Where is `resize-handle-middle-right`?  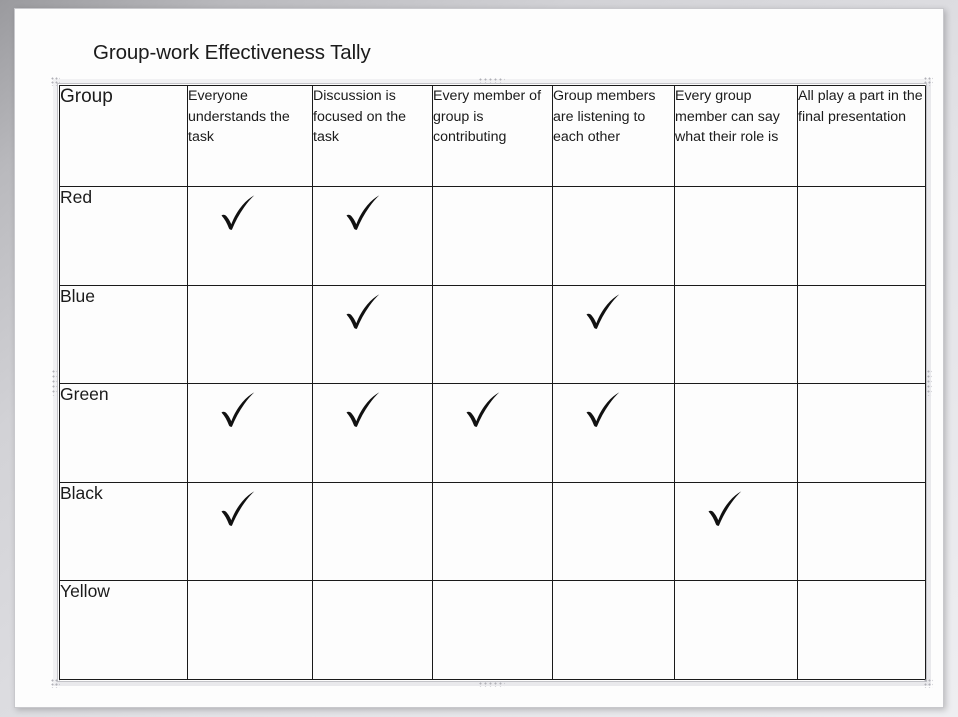
resize-handle-middle-right is located at coordinates (929, 382).